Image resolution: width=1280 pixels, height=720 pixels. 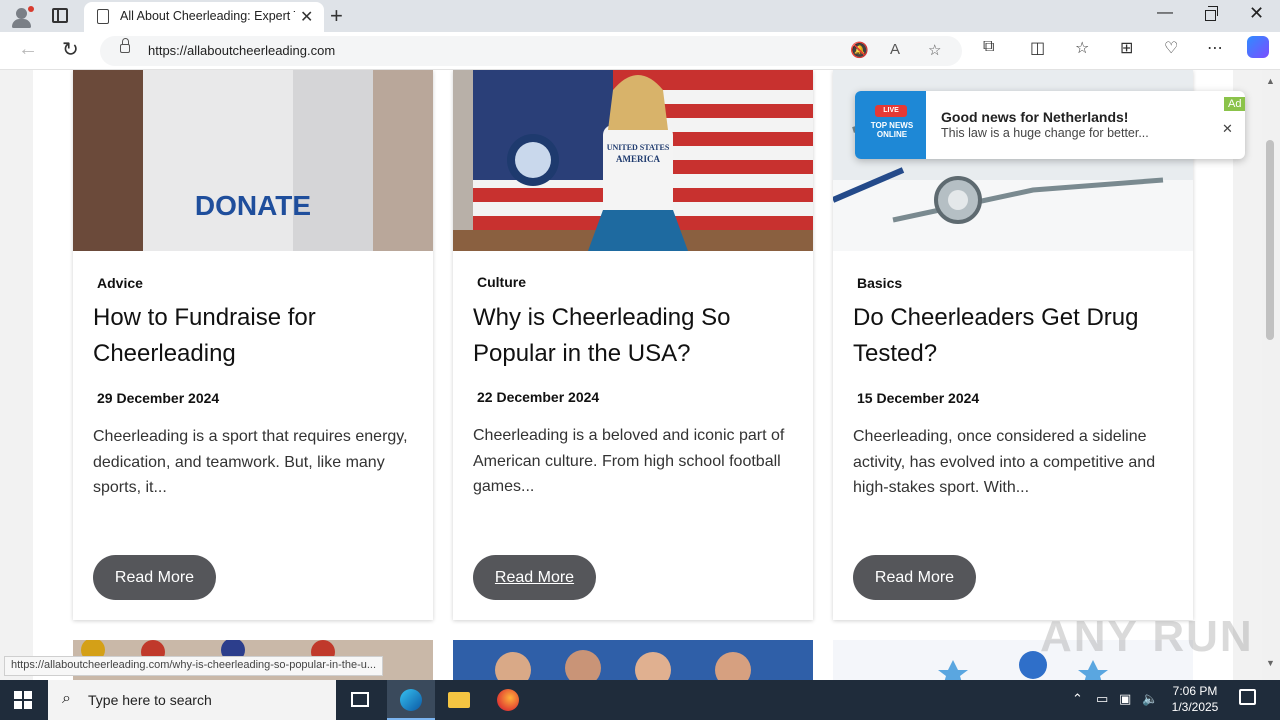 What do you see at coordinates (638, 147) in the screenshot?
I see `svg-text: UNITED STATES` at bounding box center [638, 147].